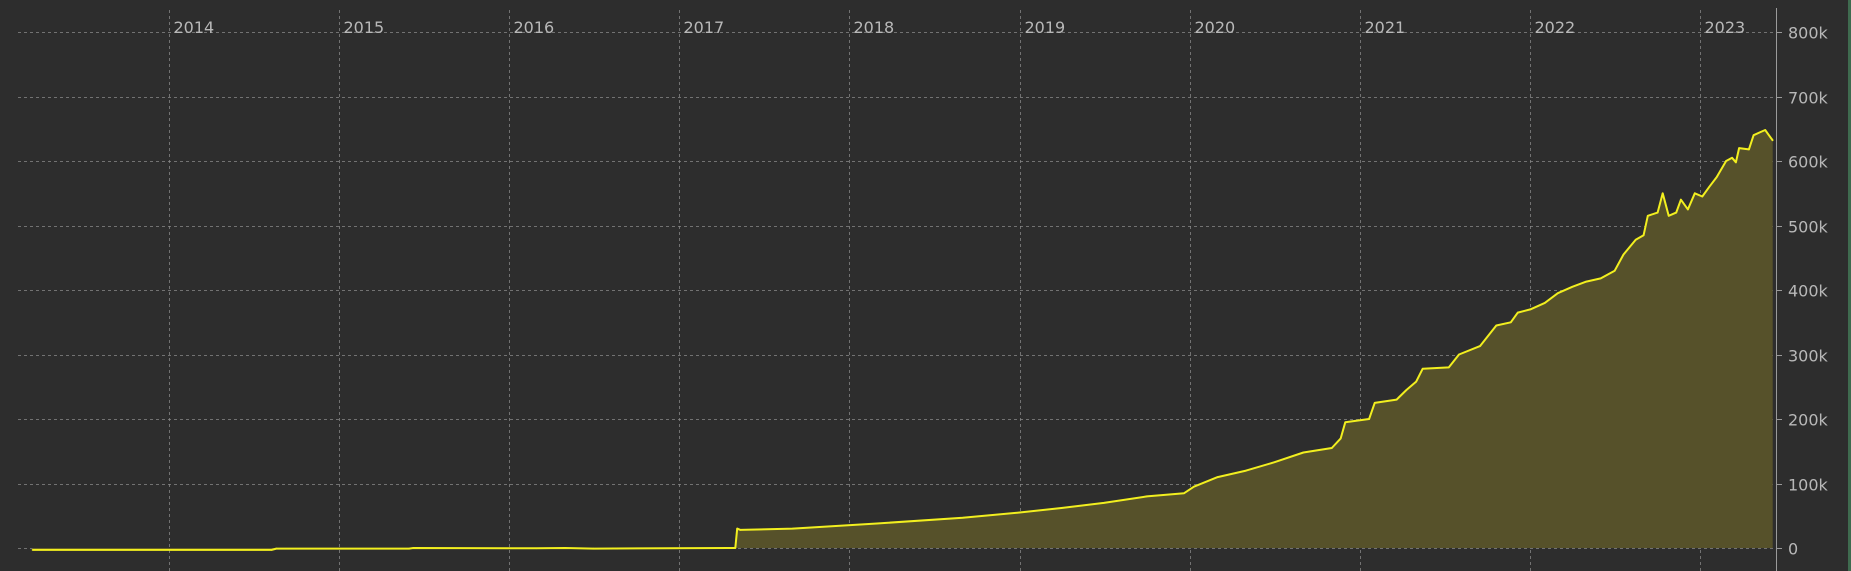 The height and width of the screenshot is (571, 1851). I want to click on x-tick-label: 2017, so click(704, 27).